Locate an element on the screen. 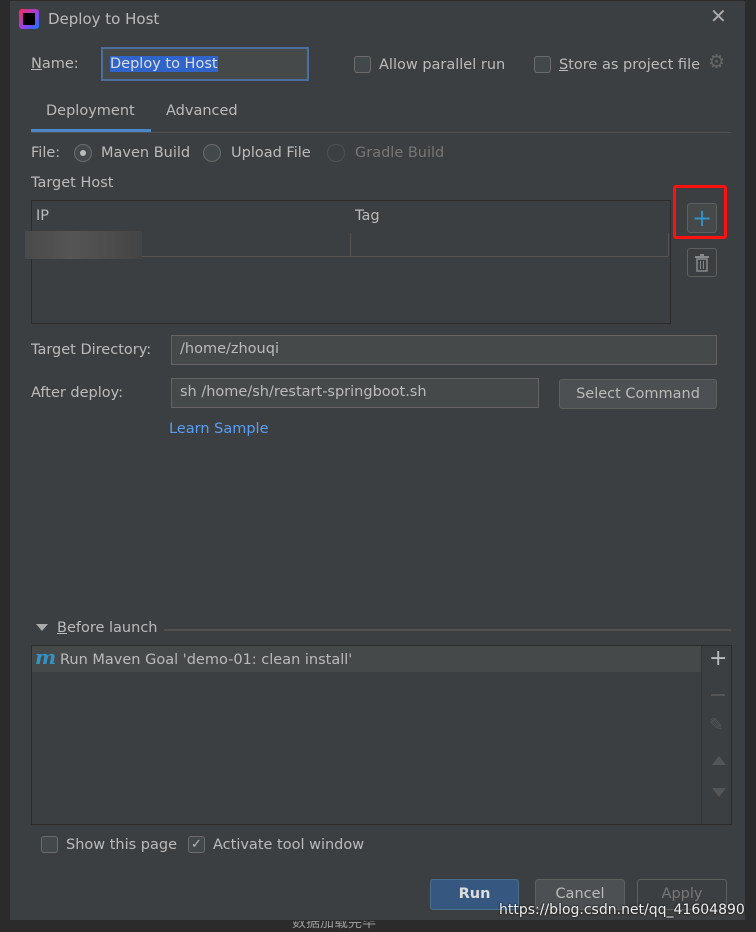  target-directory-label: Target Directory: is located at coordinates (91, 350).